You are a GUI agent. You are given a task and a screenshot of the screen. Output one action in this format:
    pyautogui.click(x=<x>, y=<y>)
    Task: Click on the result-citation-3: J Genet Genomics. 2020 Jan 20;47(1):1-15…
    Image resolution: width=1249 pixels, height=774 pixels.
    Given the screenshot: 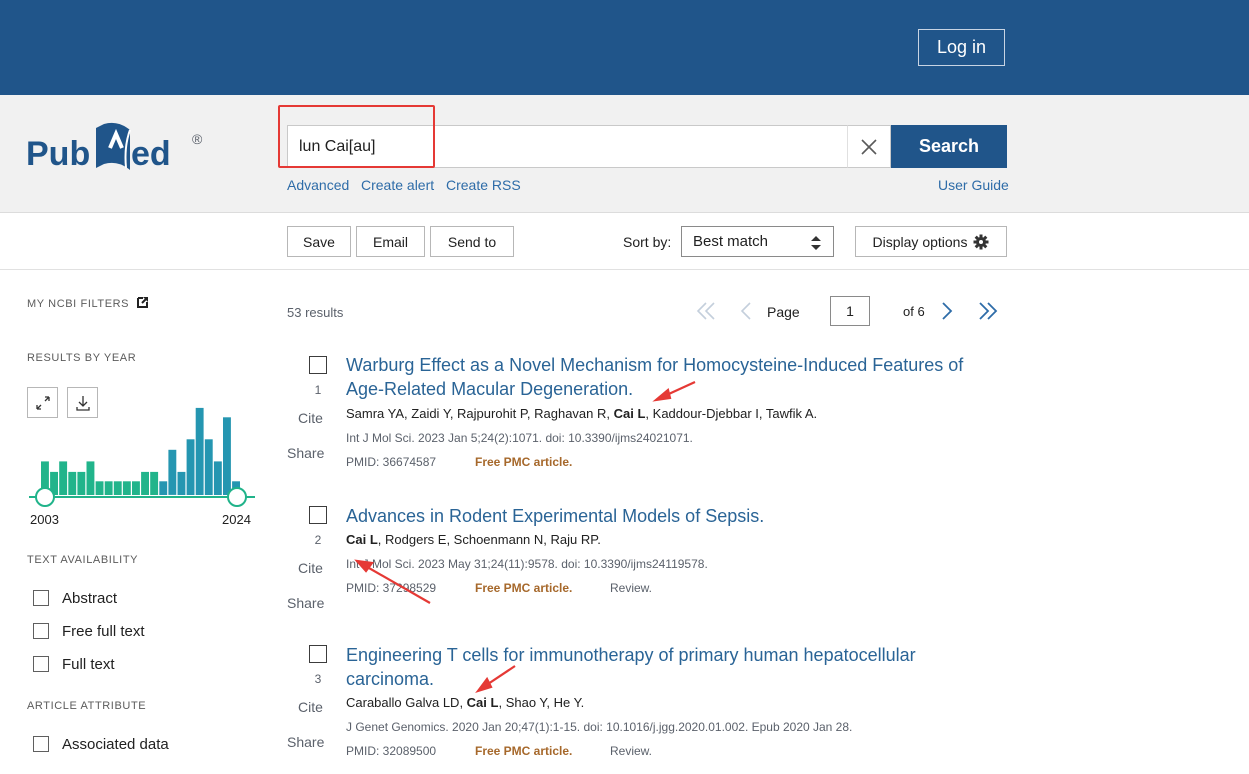 What is the action you would take?
    pyautogui.click(x=599, y=727)
    